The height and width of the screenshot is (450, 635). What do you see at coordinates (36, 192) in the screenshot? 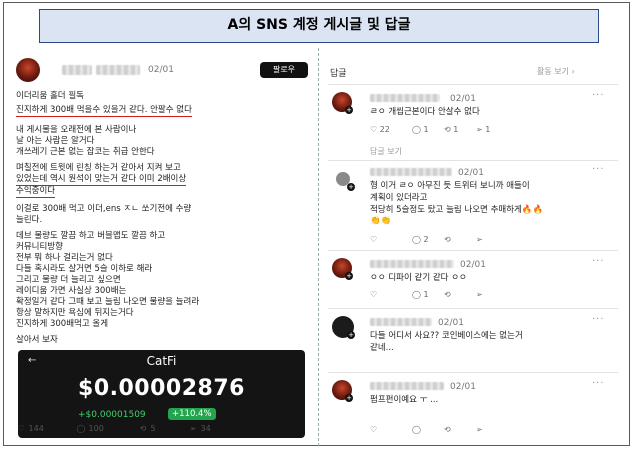
I see `post-line-highlight: 수익중이다` at bounding box center [36, 192].